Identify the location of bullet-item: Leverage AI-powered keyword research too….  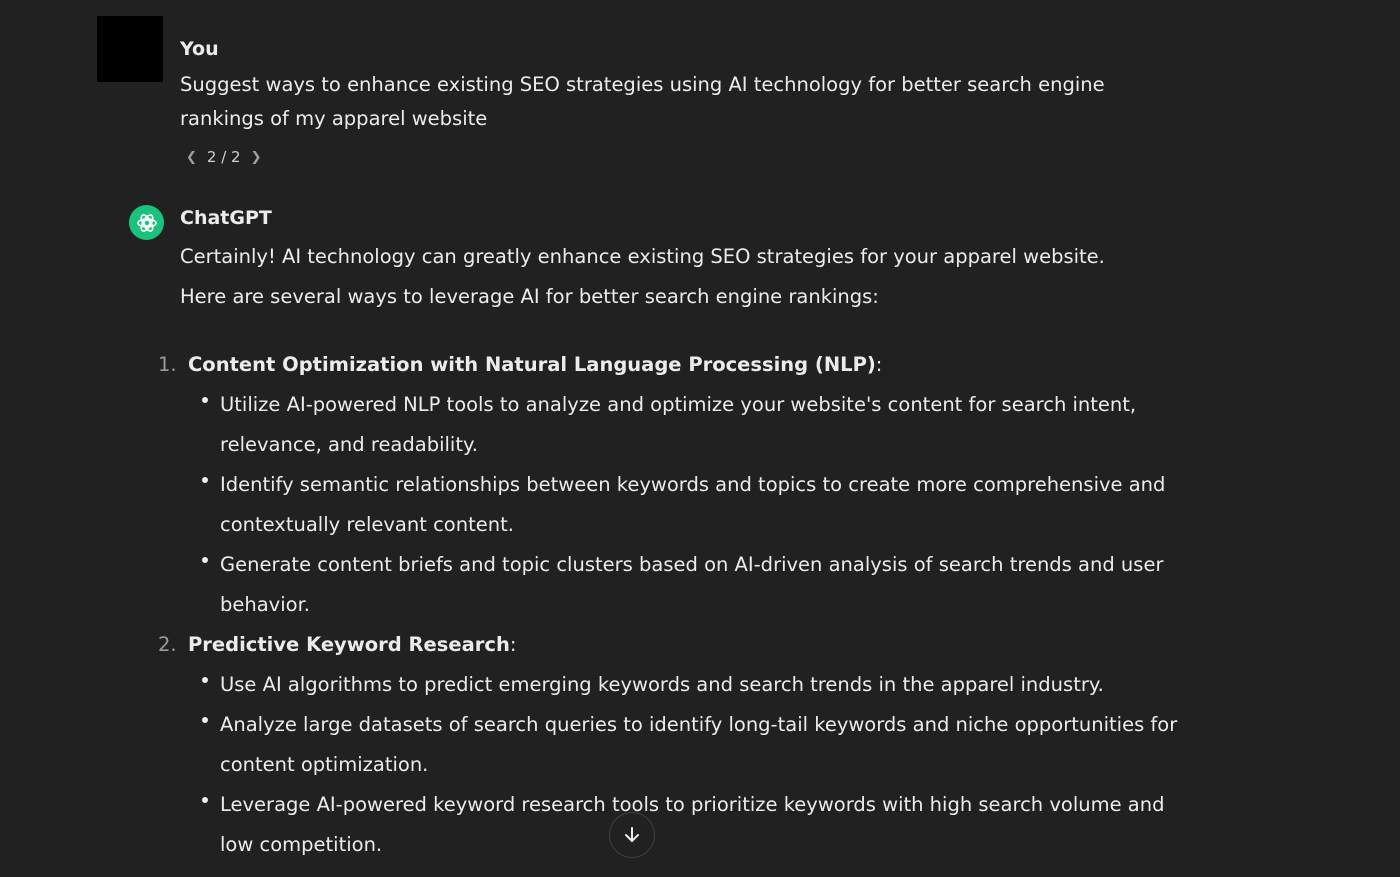
(691, 825).